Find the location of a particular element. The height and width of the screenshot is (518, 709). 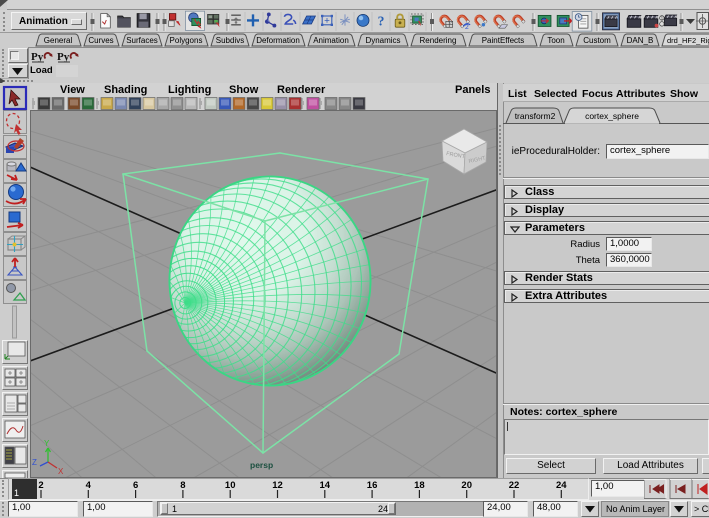

svg-text: 20 is located at coordinates (466, 485).